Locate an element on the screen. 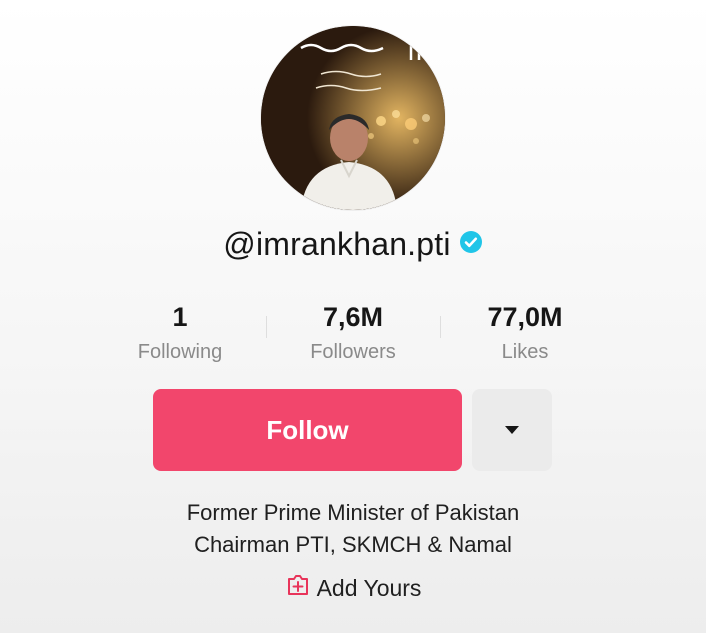  likes-count: 77,0M is located at coordinates (525, 317).